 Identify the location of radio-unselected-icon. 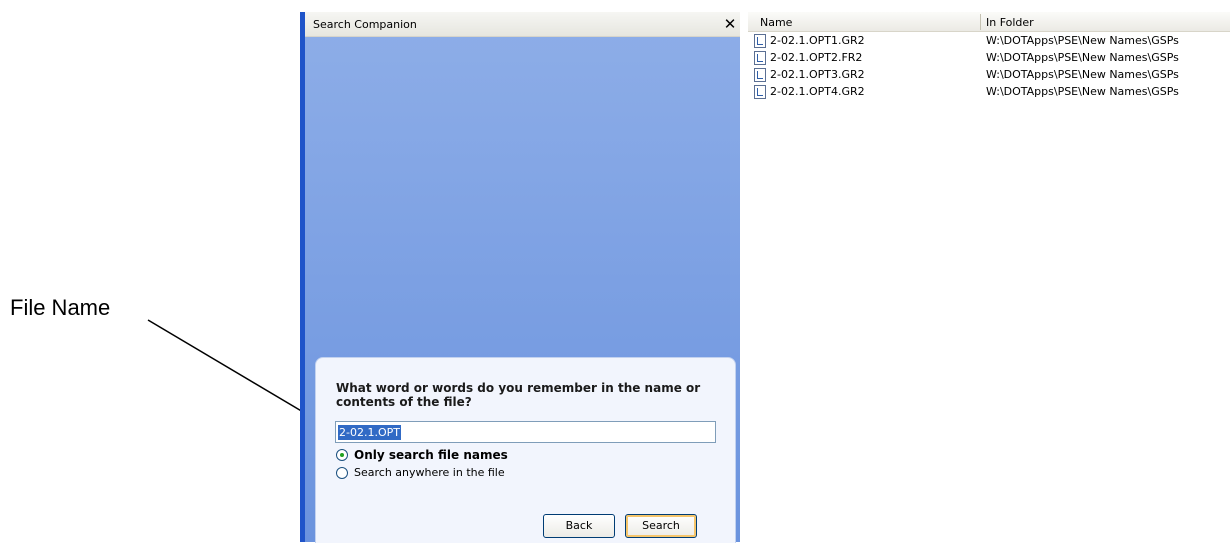
(342, 473).